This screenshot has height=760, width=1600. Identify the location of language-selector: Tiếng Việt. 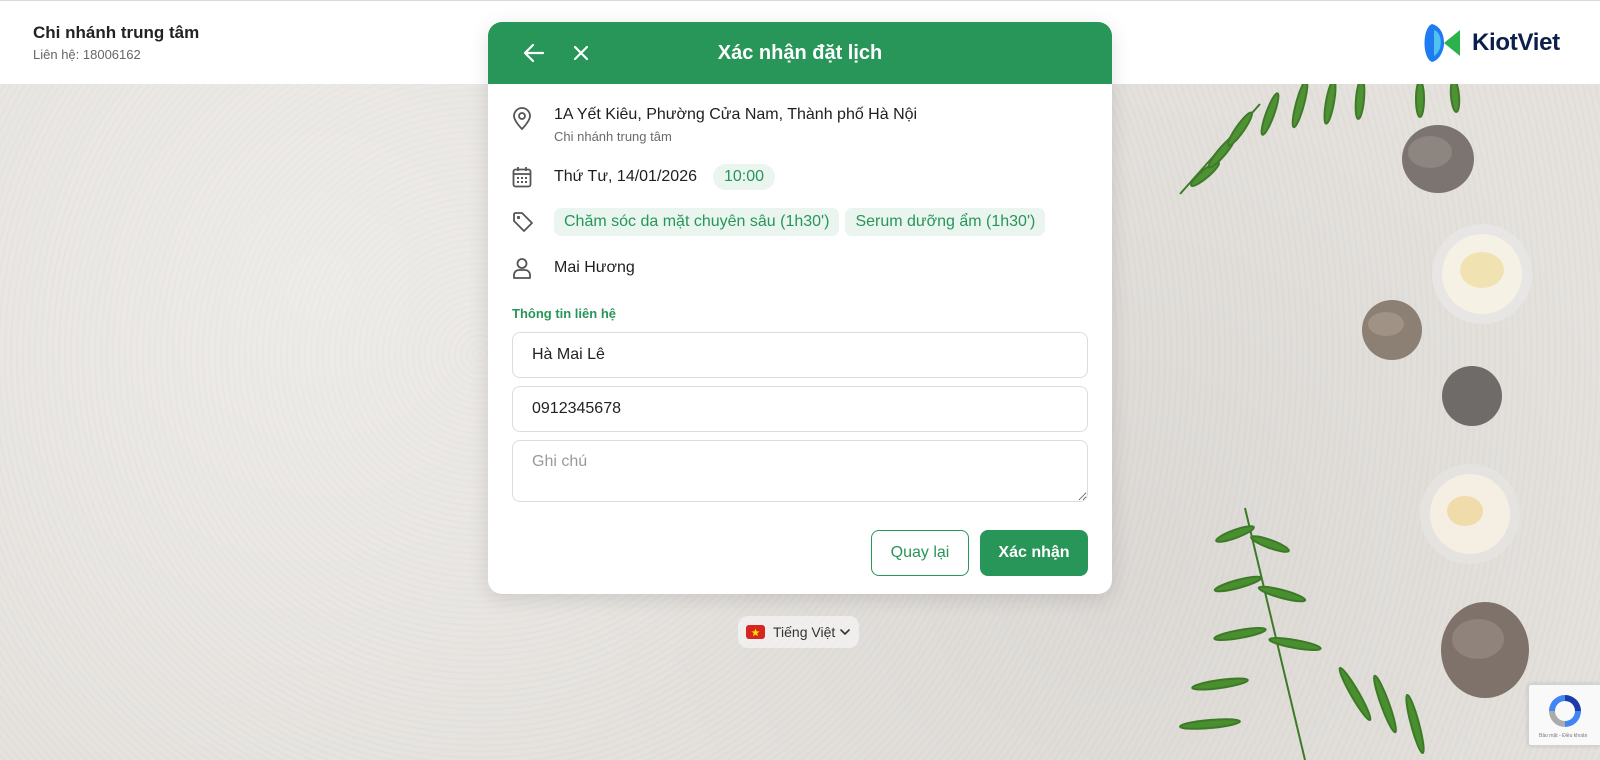
(799, 632).